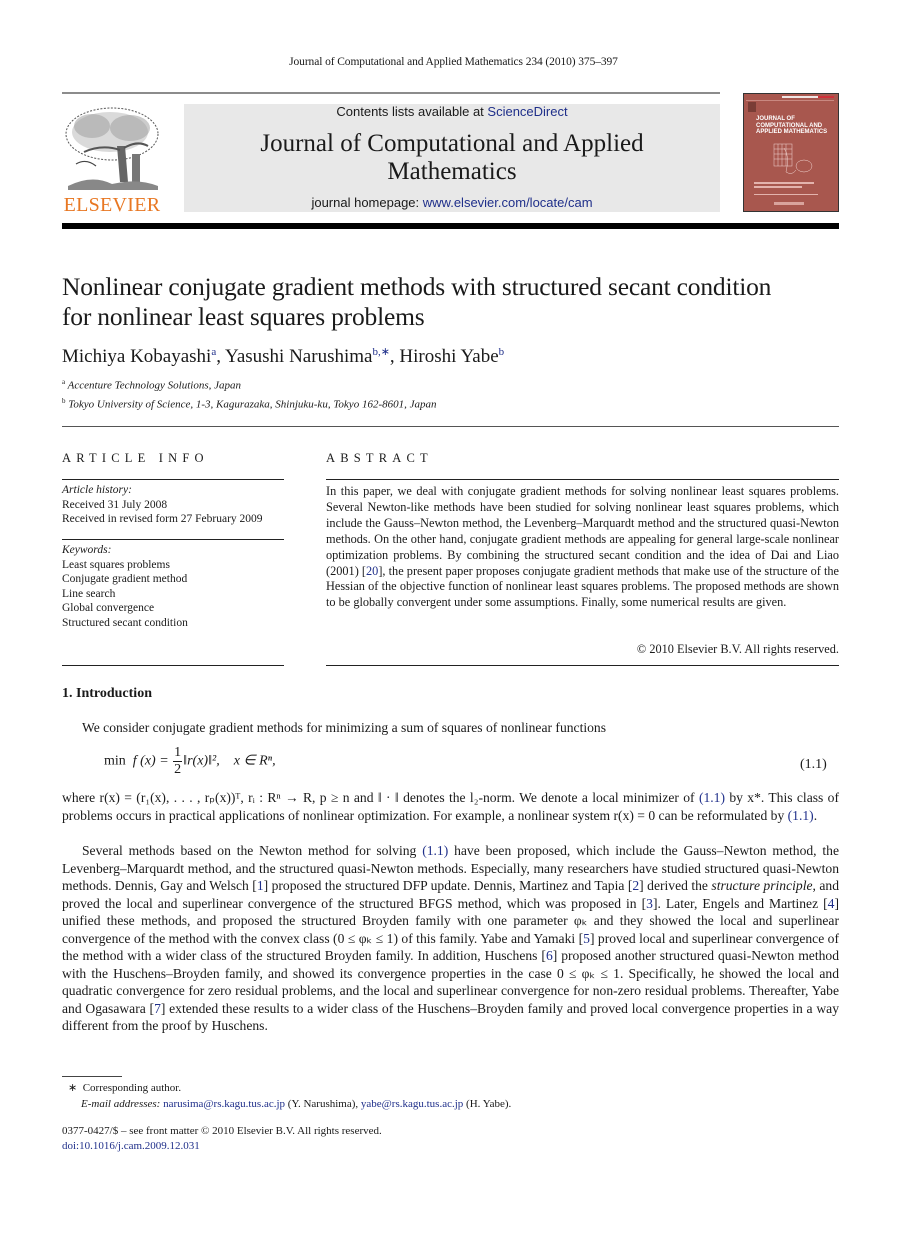 This screenshot has height=1238, width=907. What do you see at coordinates (527, 111) in the screenshot?
I see `sciencedirect-link: ScienceDirect` at bounding box center [527, 111].